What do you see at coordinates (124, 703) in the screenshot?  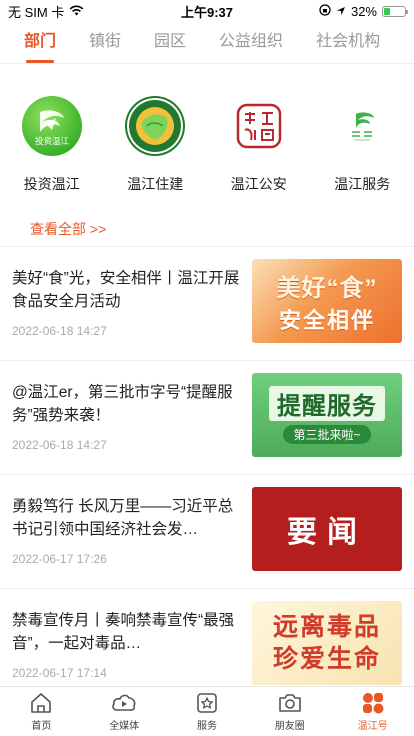 I see `media-play-icon` at bounding box center [124, 703].